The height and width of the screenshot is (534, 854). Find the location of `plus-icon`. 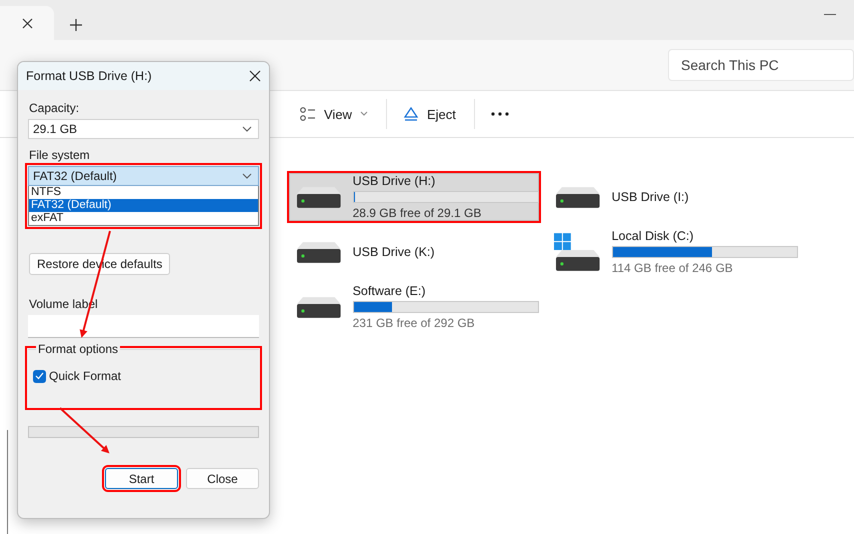

plus-icon is located at coordinates (76, 25).